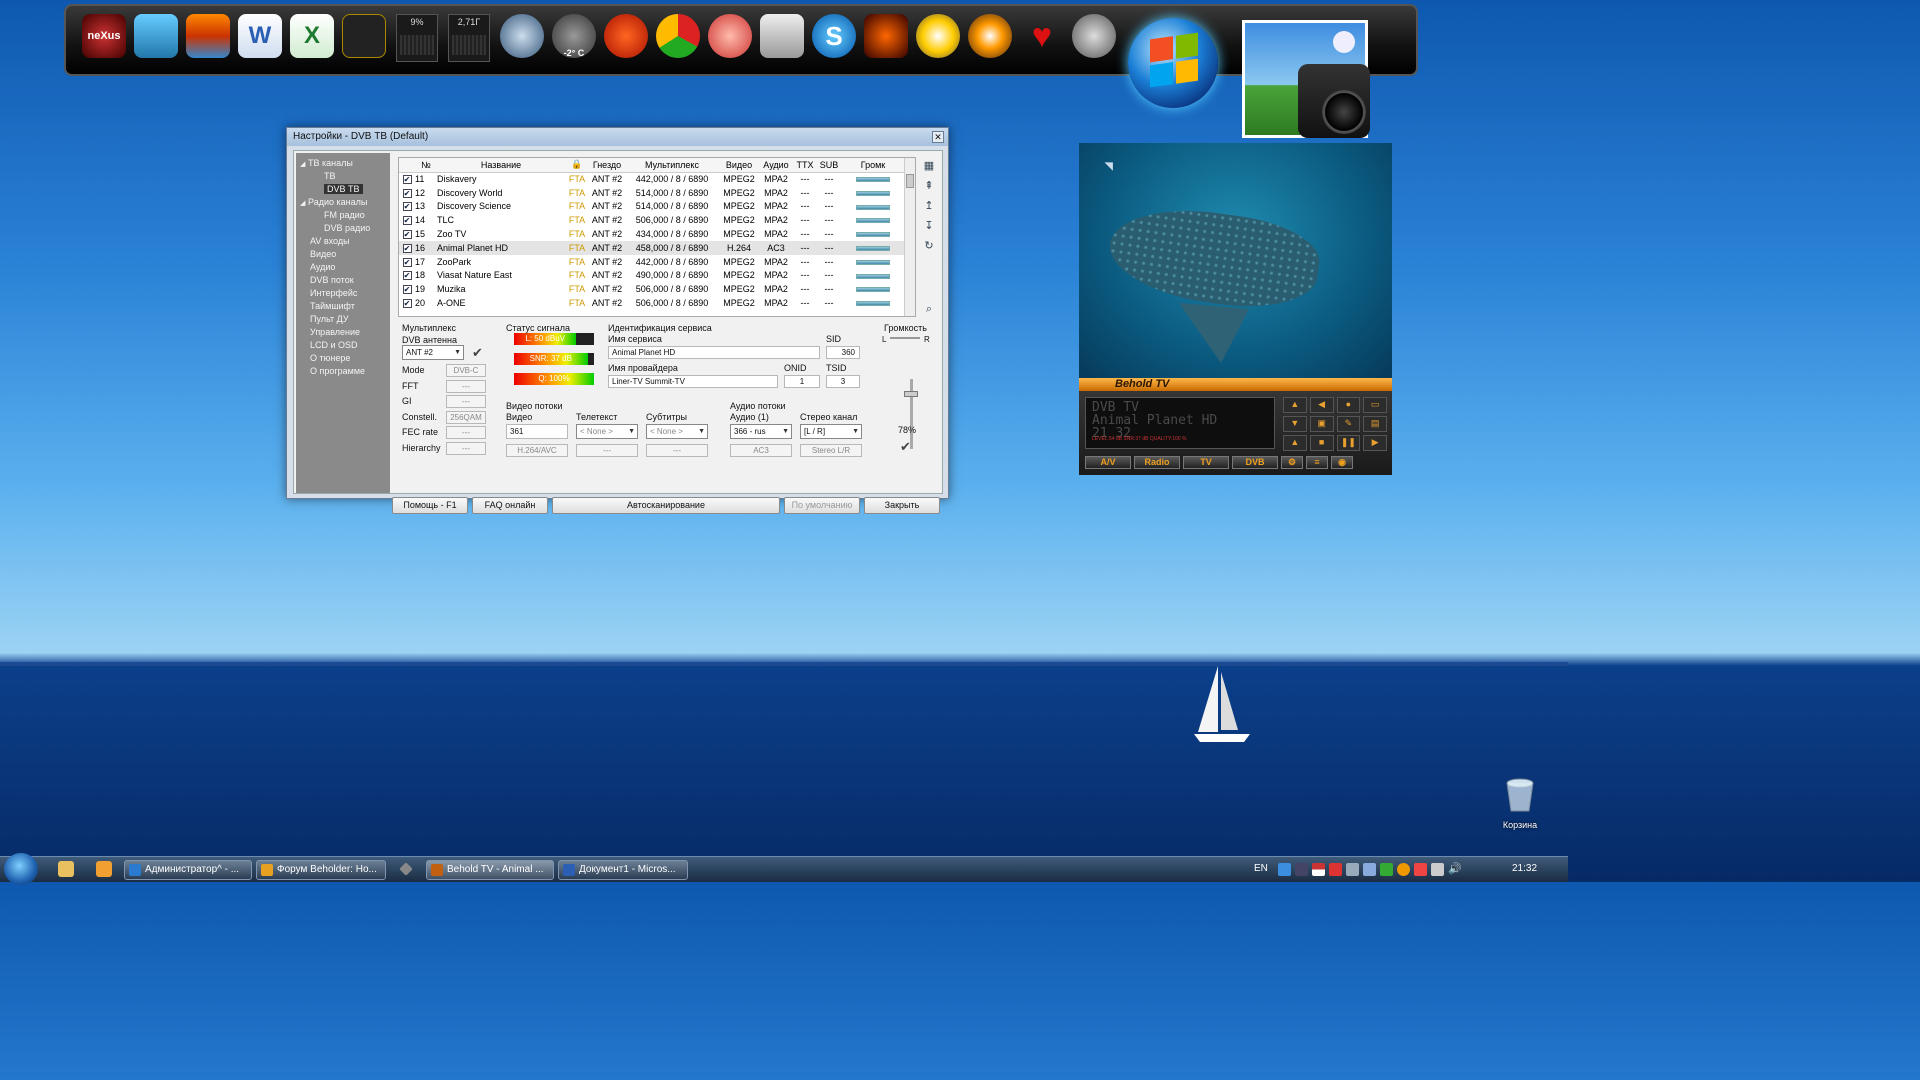 This screenshot has width=1920, height=1080. Describe the element at coordinates (730, 36) in the screenshot. I see `flower-icon` at that location.